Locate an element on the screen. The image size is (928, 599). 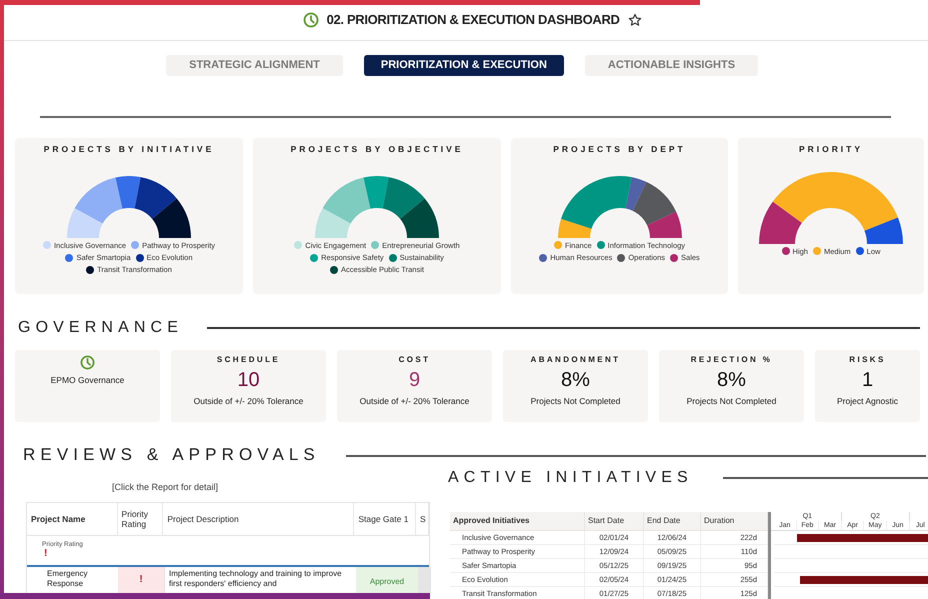
kpi-title: RISKS is located at coordinates (867, 360).